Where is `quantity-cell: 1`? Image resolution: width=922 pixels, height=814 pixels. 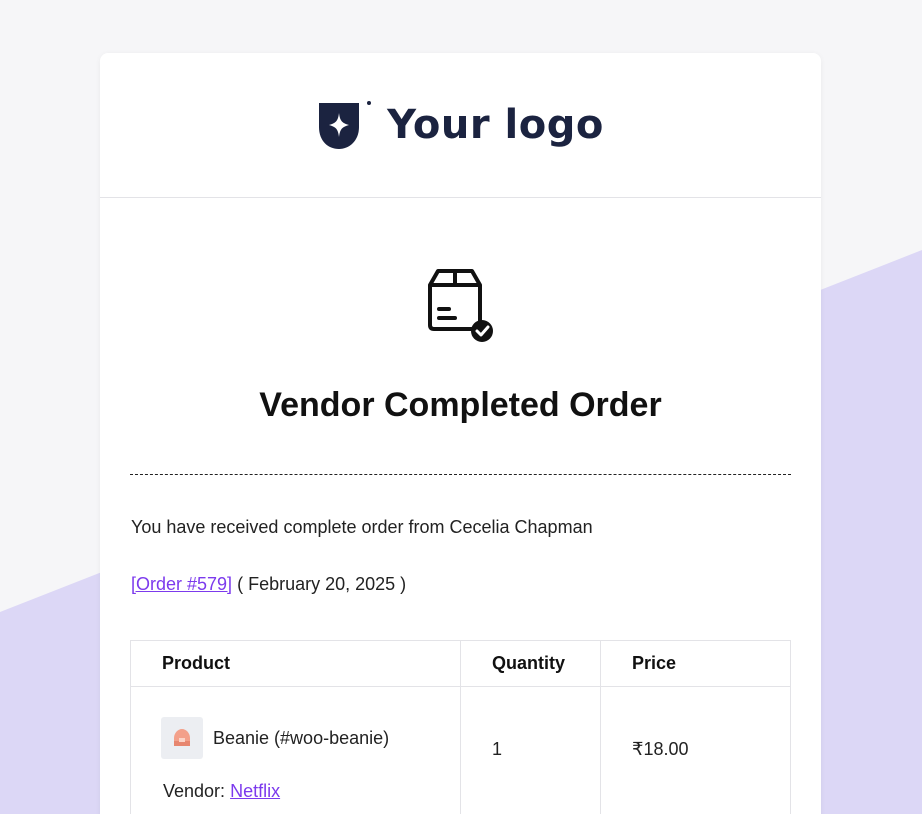
quantity-cell: 1 is located at coordinates (530, 750).